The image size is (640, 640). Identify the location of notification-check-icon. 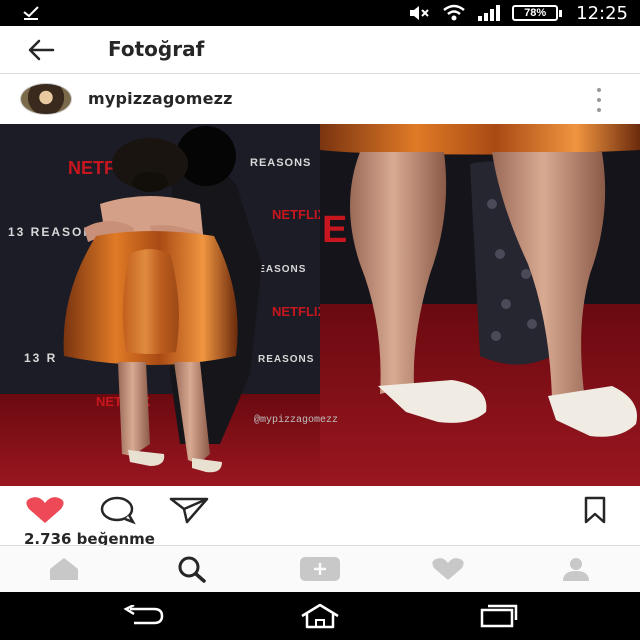
(31, 13).